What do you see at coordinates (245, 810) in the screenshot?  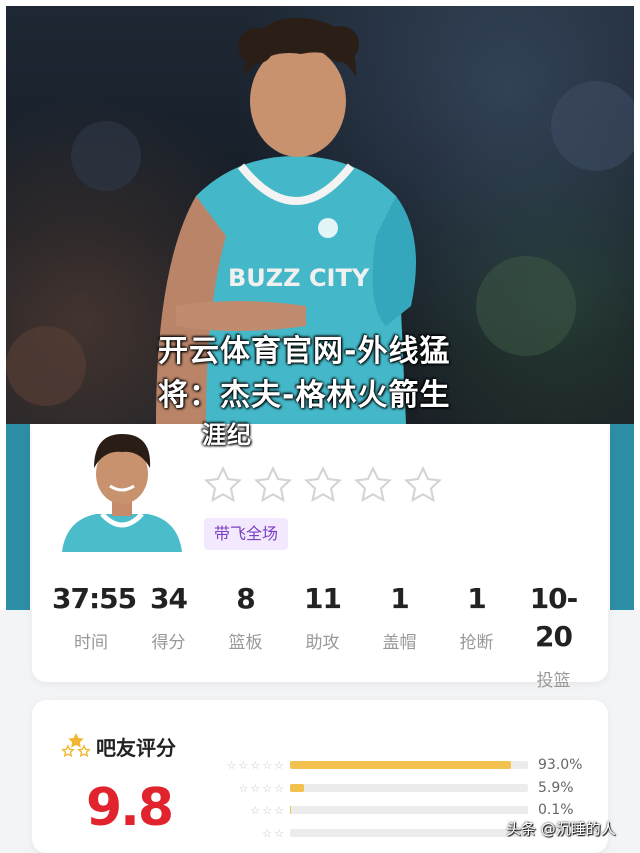 I see `row-star-icons: ☆ ☆ ☆` at bounding box center [245, 810].